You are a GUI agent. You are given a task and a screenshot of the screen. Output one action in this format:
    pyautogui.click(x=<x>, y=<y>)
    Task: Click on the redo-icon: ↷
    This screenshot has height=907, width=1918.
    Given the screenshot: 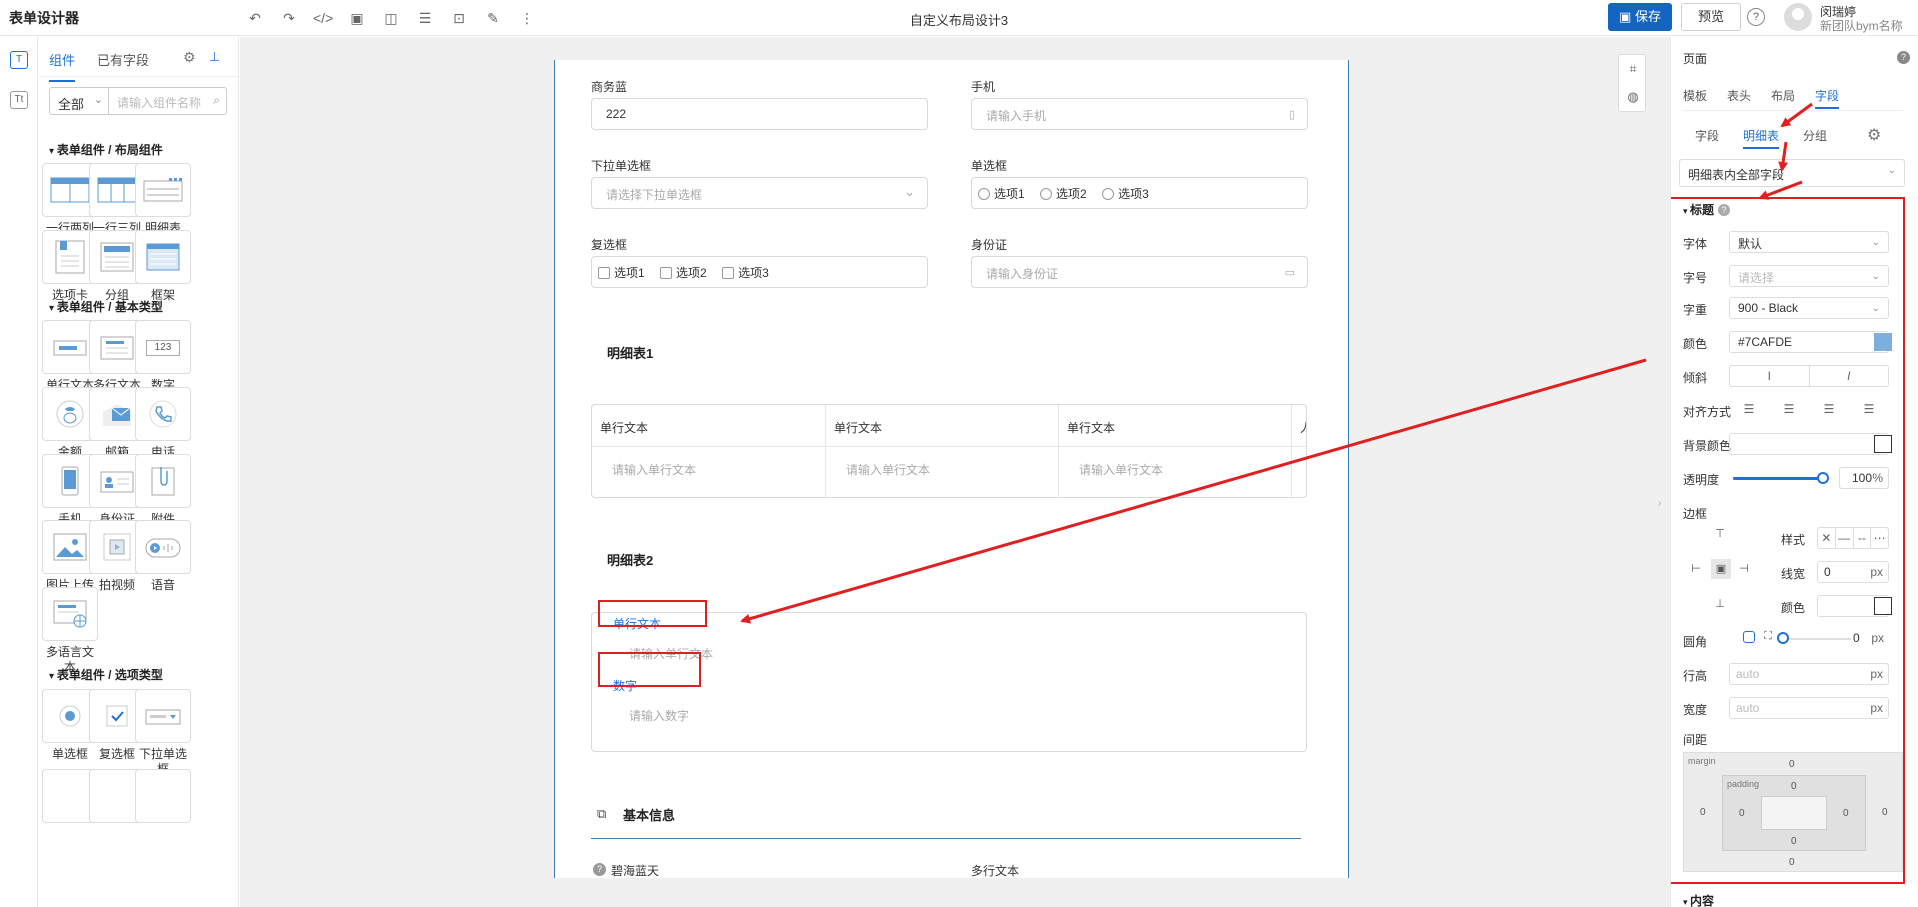 What is the action you would take?
    pyautogui.click(x=289, y=18)
    